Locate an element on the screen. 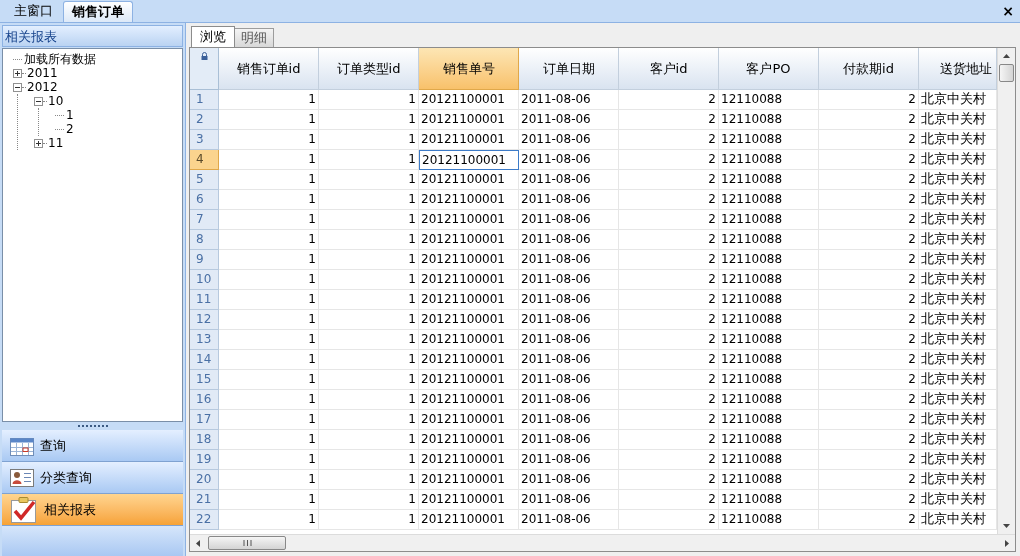  row-number: 2 is located at coordinates (204, 120).